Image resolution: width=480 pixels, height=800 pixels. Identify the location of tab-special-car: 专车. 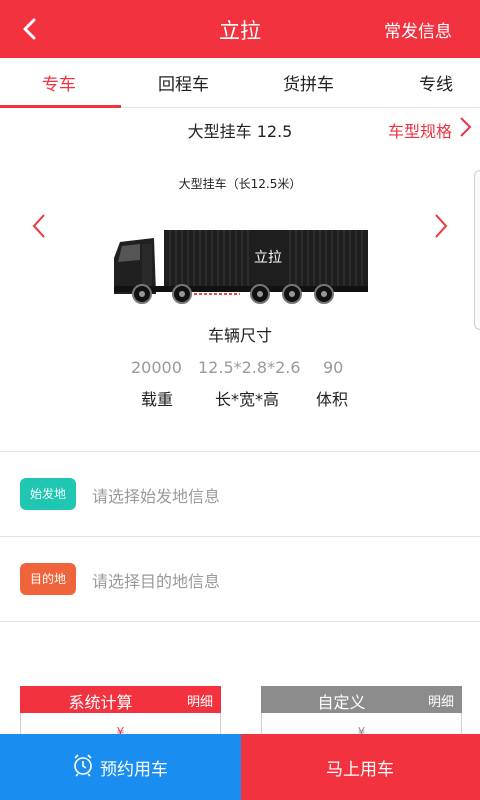
(59, 82).